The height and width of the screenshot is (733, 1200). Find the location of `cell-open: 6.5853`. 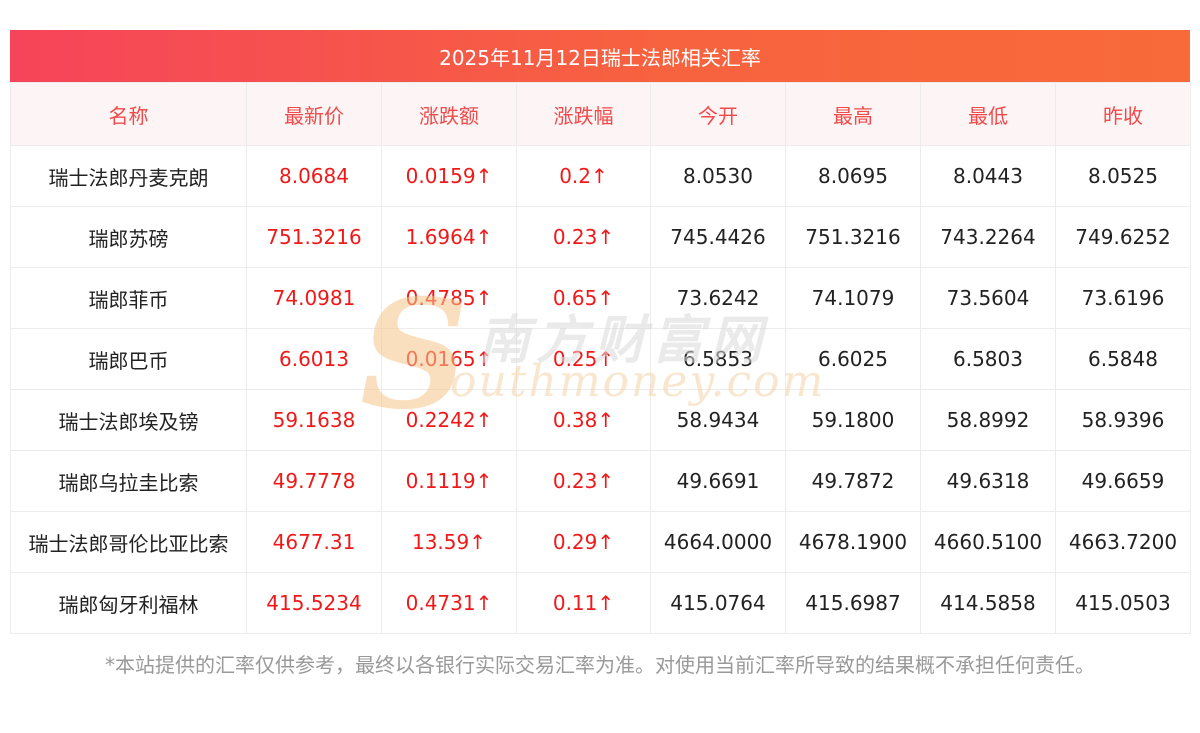

cell-open: 6.5853 is located at coordinates (718, 359).